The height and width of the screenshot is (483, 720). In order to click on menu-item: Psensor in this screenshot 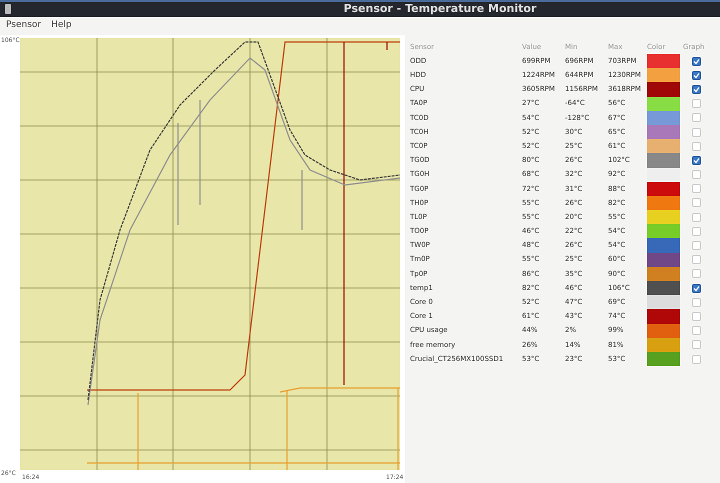, I will do `click(24, 26)`.